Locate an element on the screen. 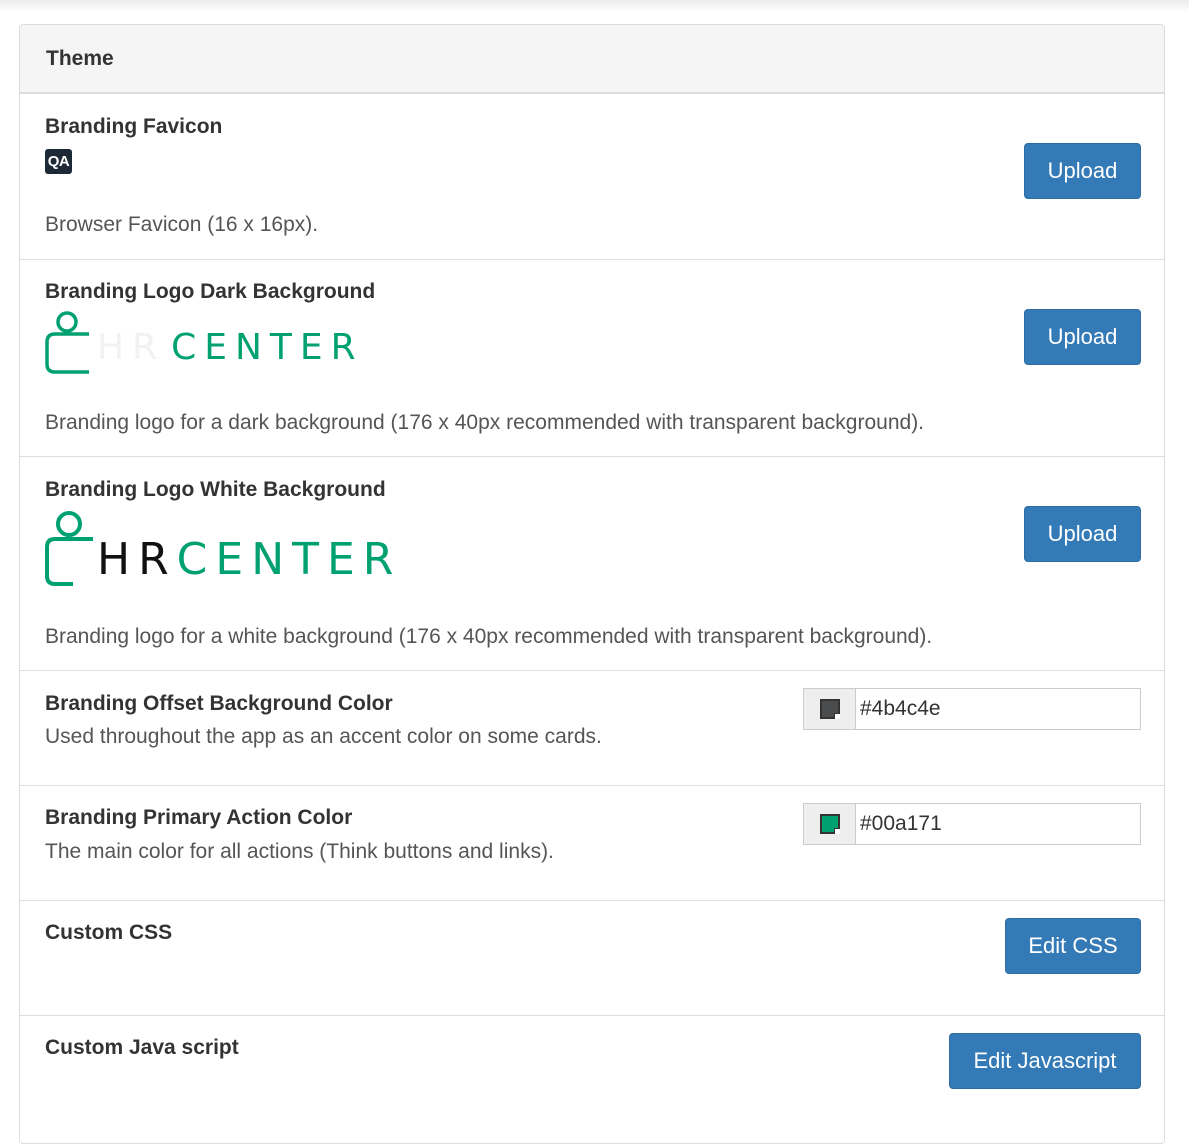 The width and height of the screenshot is (1189, 1144). upload-favicon-button: Upload is located at coordinates (1082, 171).